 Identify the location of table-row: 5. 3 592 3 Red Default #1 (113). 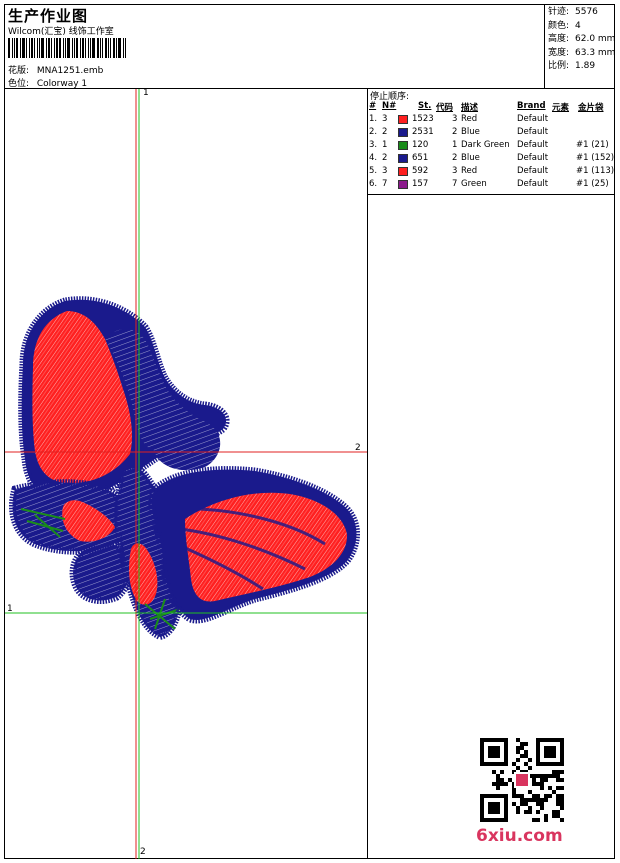
(491, 171).